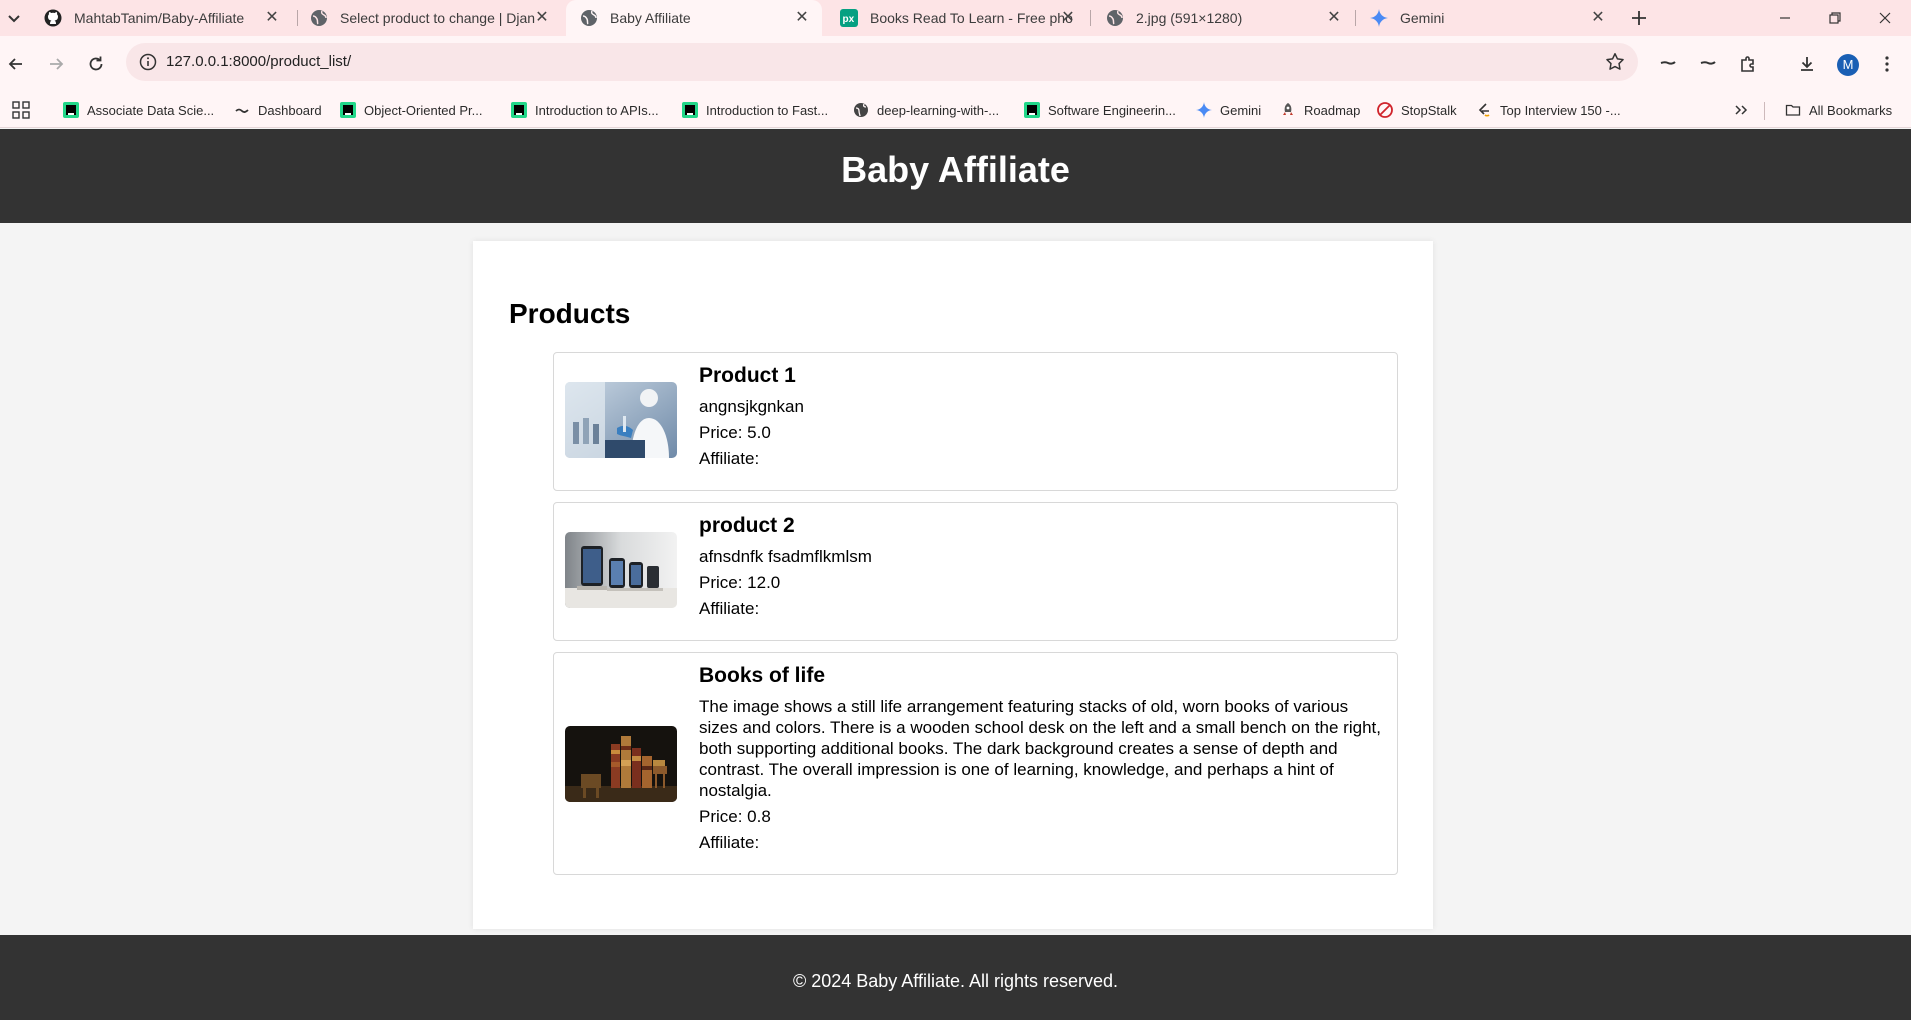 The image size is (1911, 1020). I want to click on tab-title: MahtabTanim/Baby-Affiliate, so click(159, 18).